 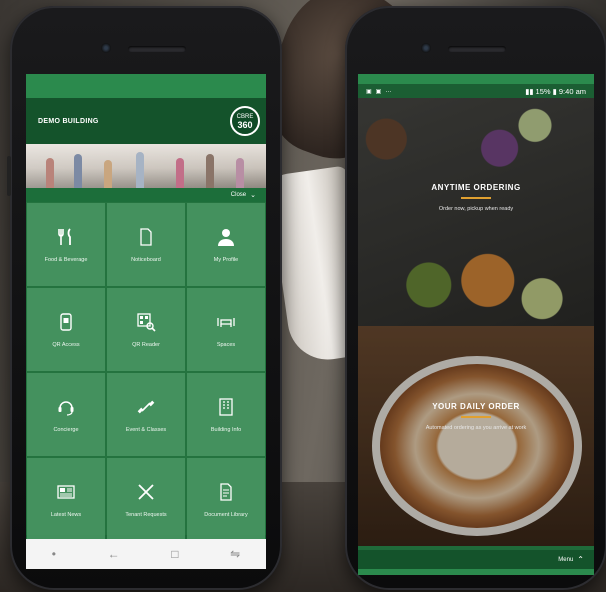 What do you see at coordinates (146, 406) in the screenshot?
I see `dumbbell-icon` at bounding box center [146, 406].